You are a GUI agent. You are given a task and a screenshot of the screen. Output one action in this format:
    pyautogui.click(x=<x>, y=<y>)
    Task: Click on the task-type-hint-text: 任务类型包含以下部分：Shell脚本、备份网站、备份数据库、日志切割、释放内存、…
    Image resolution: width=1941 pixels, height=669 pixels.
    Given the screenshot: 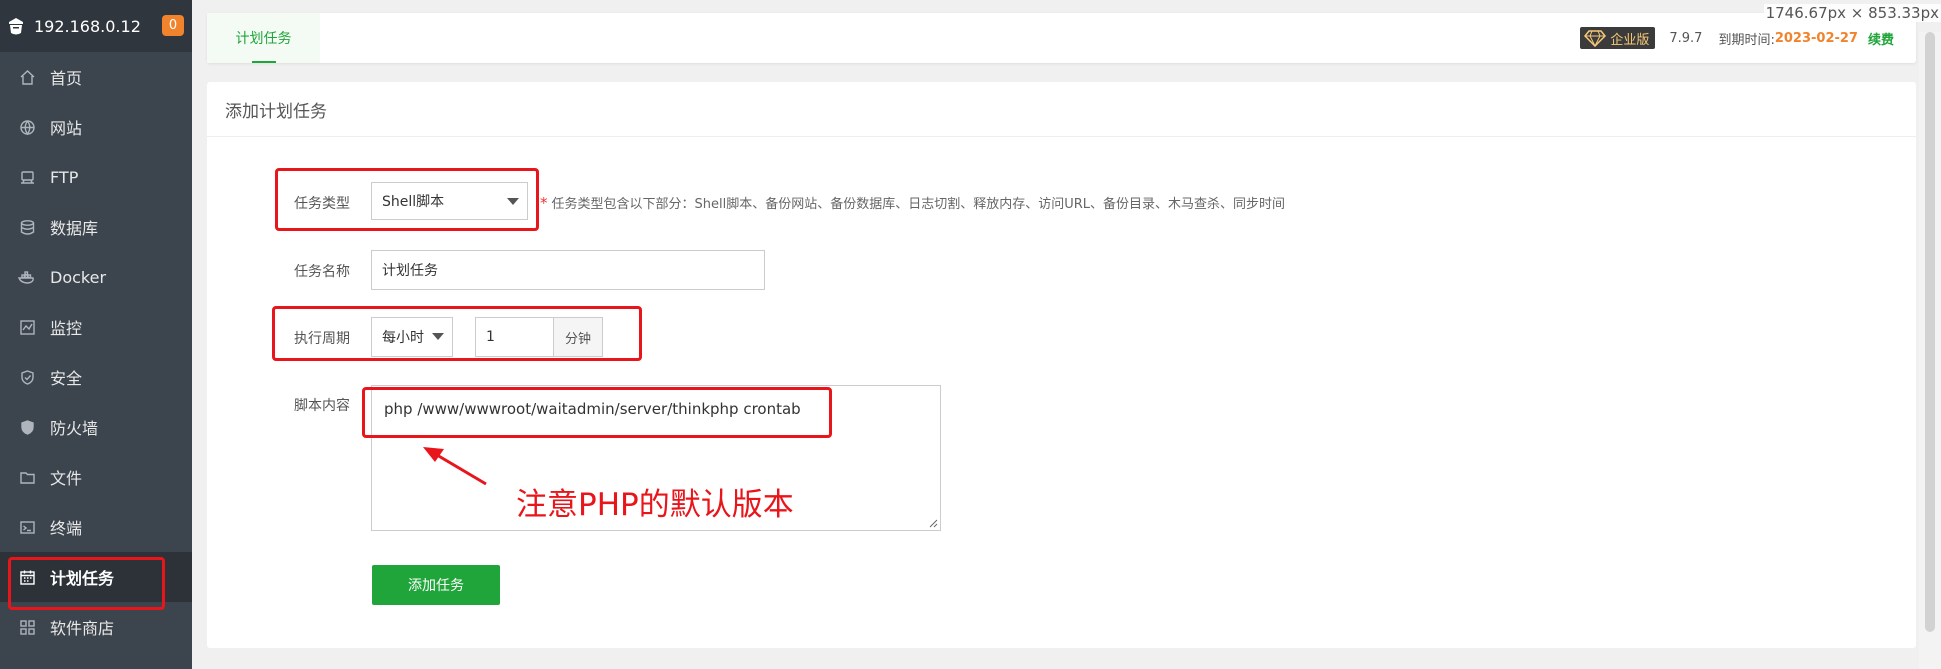 What is the action you would take?
    pyautogui.click(x=918, y=204)
    